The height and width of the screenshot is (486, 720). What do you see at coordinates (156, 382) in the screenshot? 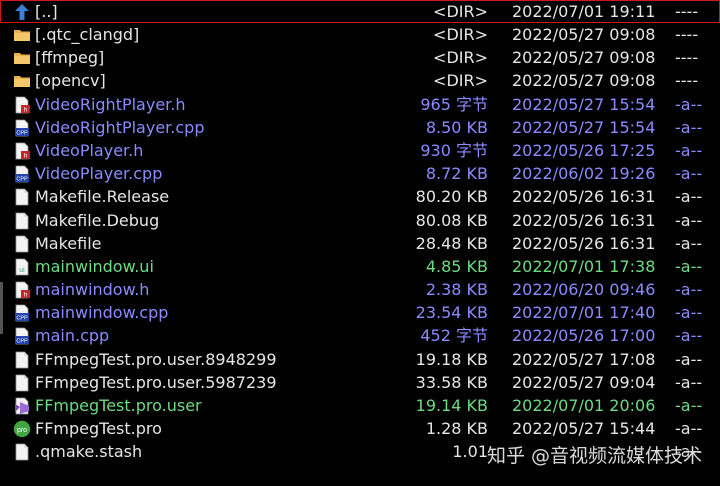
I see `file-name: FFmpegTest.pro.user.5987239` at bounding box center [156, 382].